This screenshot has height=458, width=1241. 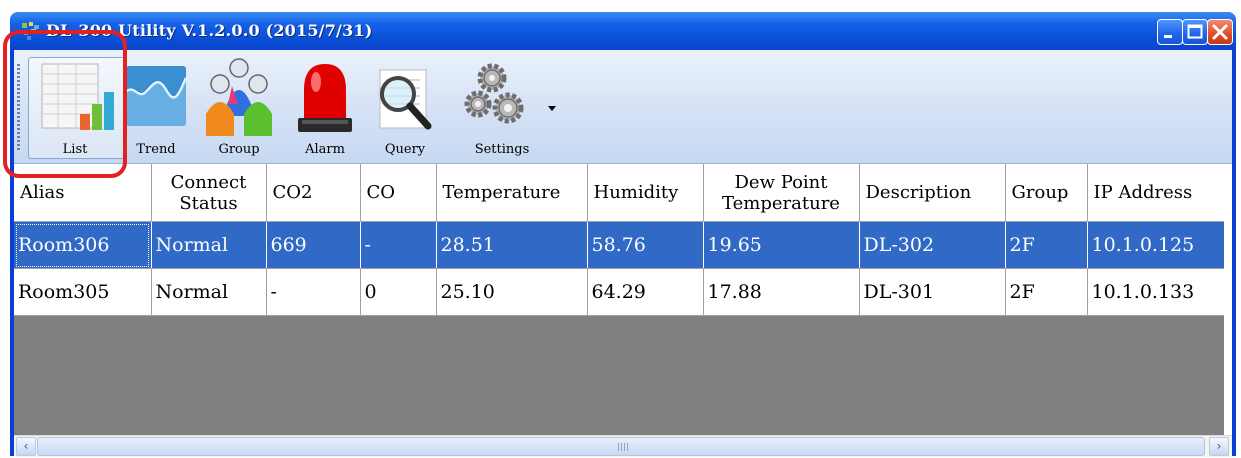 I want to click on scrollbar-thumb, so click(x=621, y=446).